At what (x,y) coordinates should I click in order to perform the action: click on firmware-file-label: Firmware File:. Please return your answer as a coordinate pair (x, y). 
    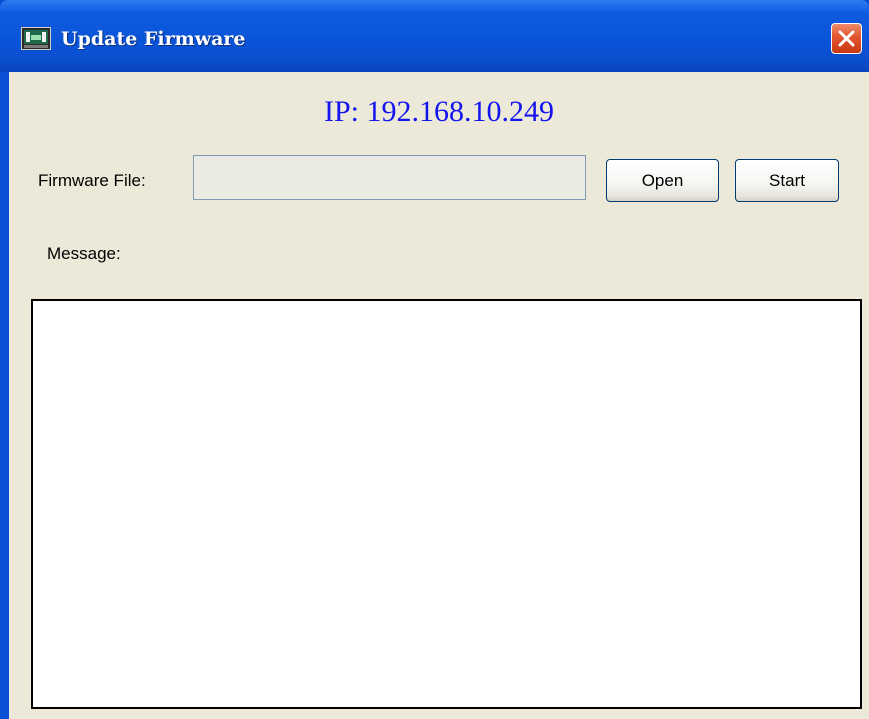
    Looking at the image, I should click on (92, 180).